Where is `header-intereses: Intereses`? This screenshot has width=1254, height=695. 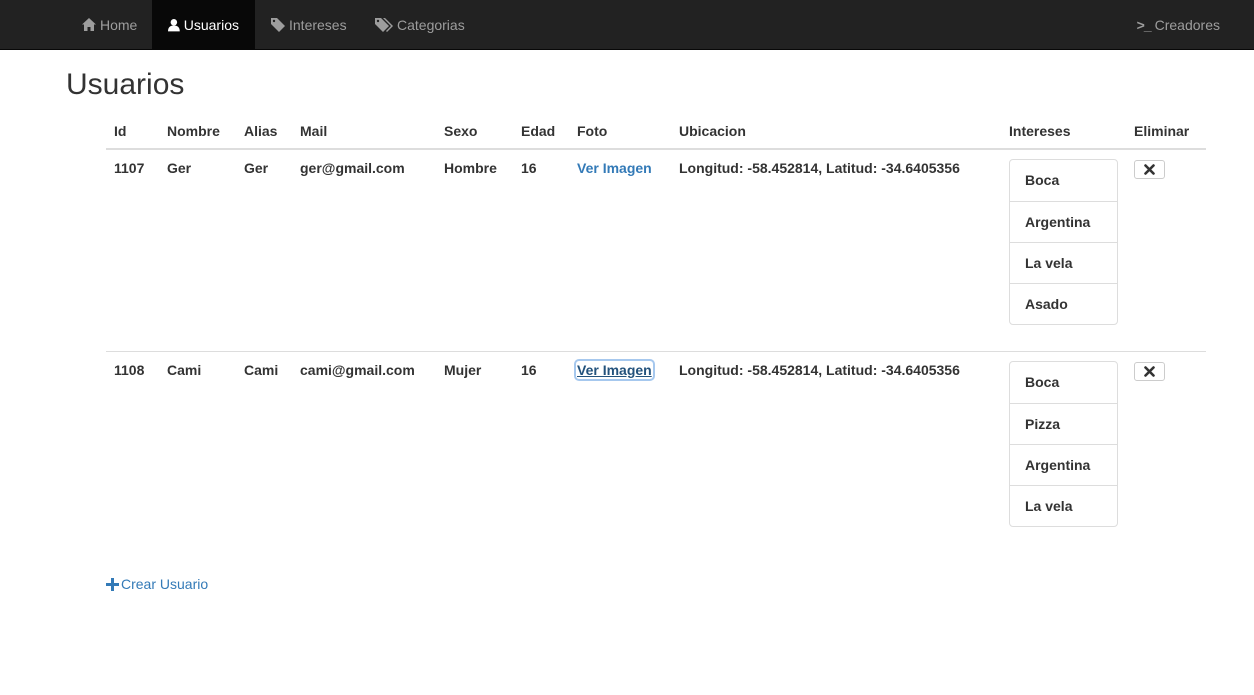
header-intereses: Intereses is located at coordinates (1040, 131).